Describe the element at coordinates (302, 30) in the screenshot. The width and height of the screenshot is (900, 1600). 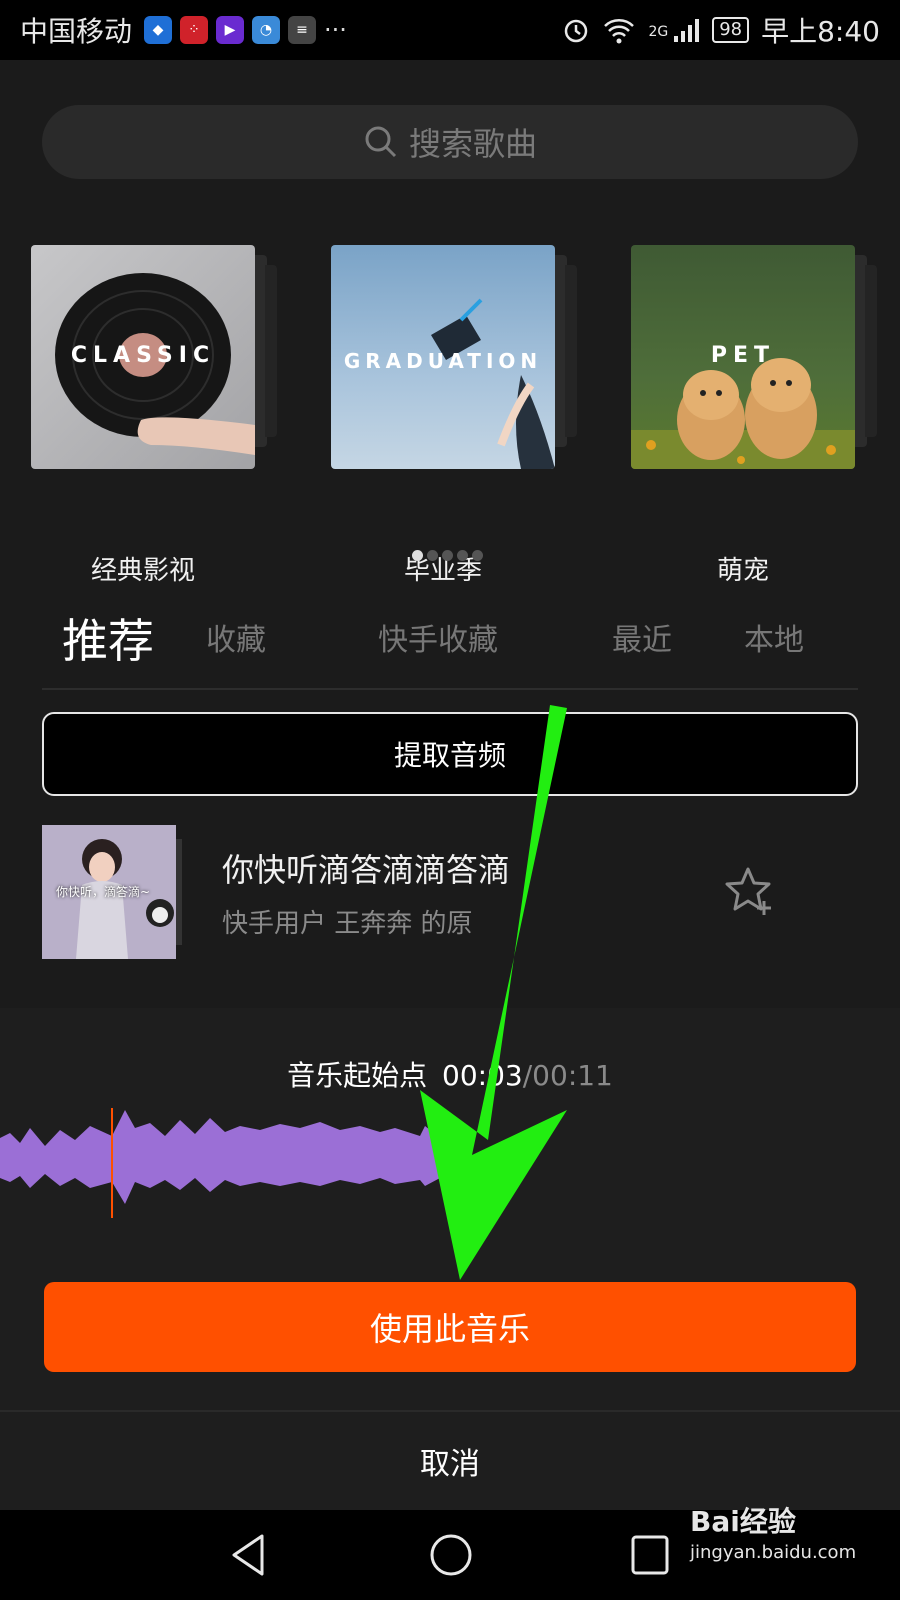
I see `news-app-icon: ≡` at that location.